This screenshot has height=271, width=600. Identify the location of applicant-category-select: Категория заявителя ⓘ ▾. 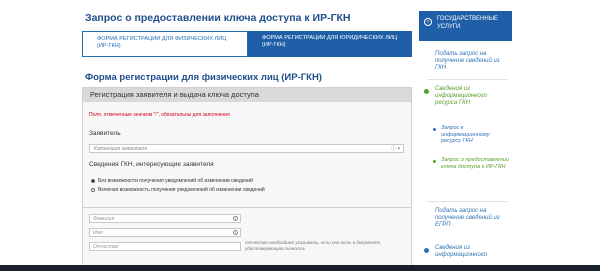
(246, 148).